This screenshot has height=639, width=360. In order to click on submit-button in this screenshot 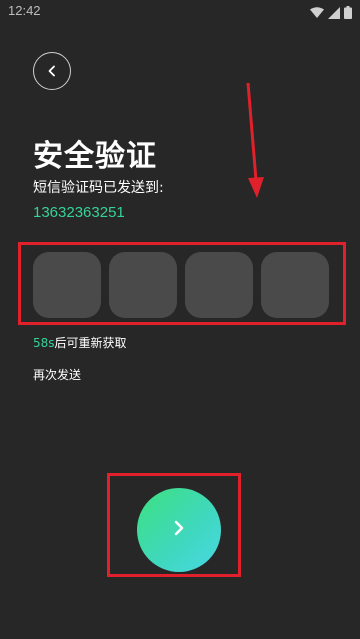, I will do `click(179, 530)`.